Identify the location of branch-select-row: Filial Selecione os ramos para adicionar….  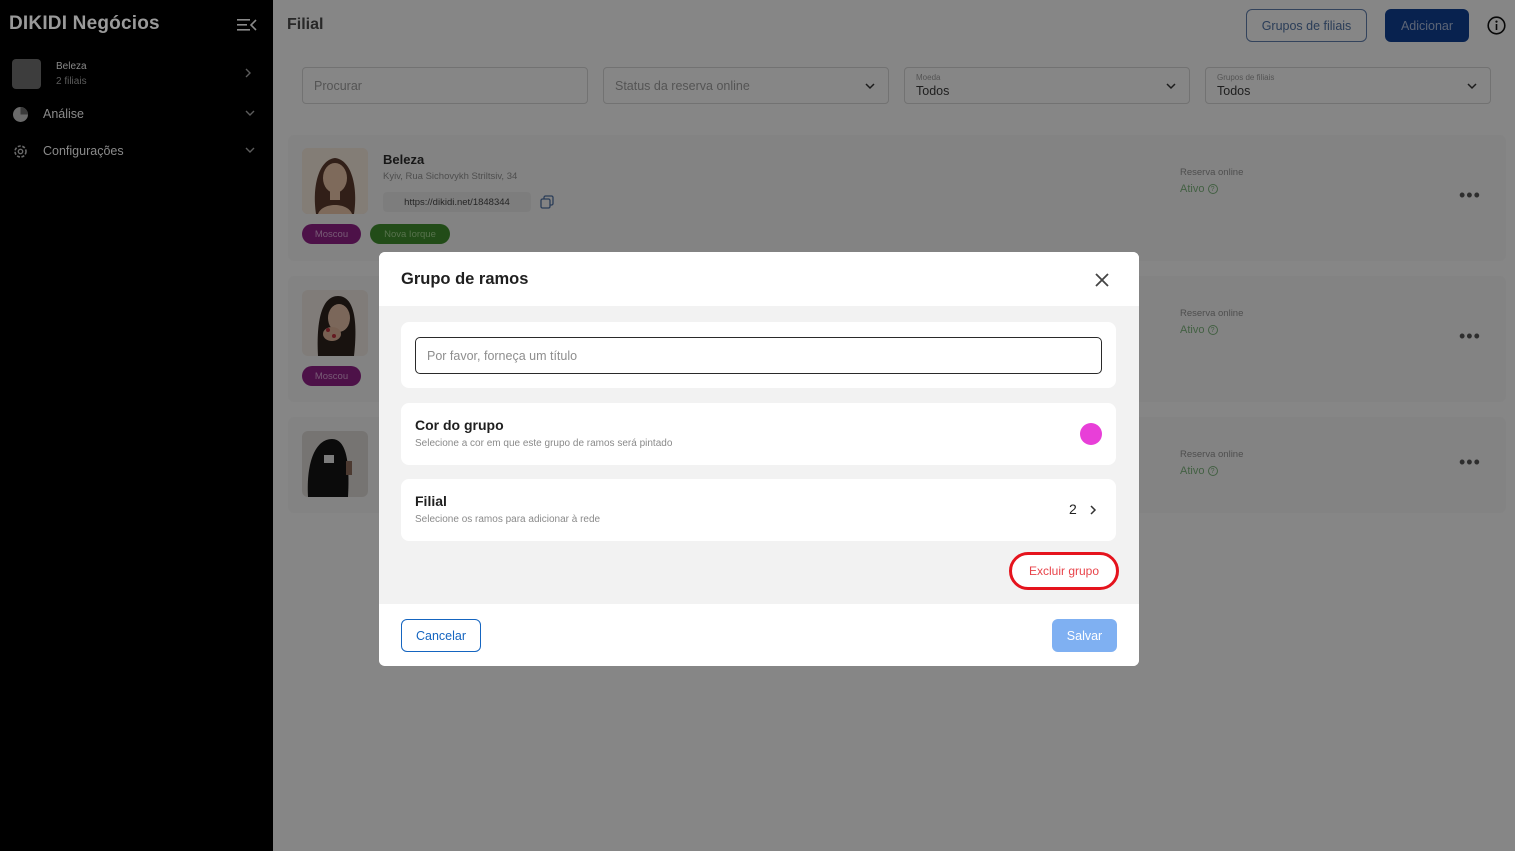
(758, 510).